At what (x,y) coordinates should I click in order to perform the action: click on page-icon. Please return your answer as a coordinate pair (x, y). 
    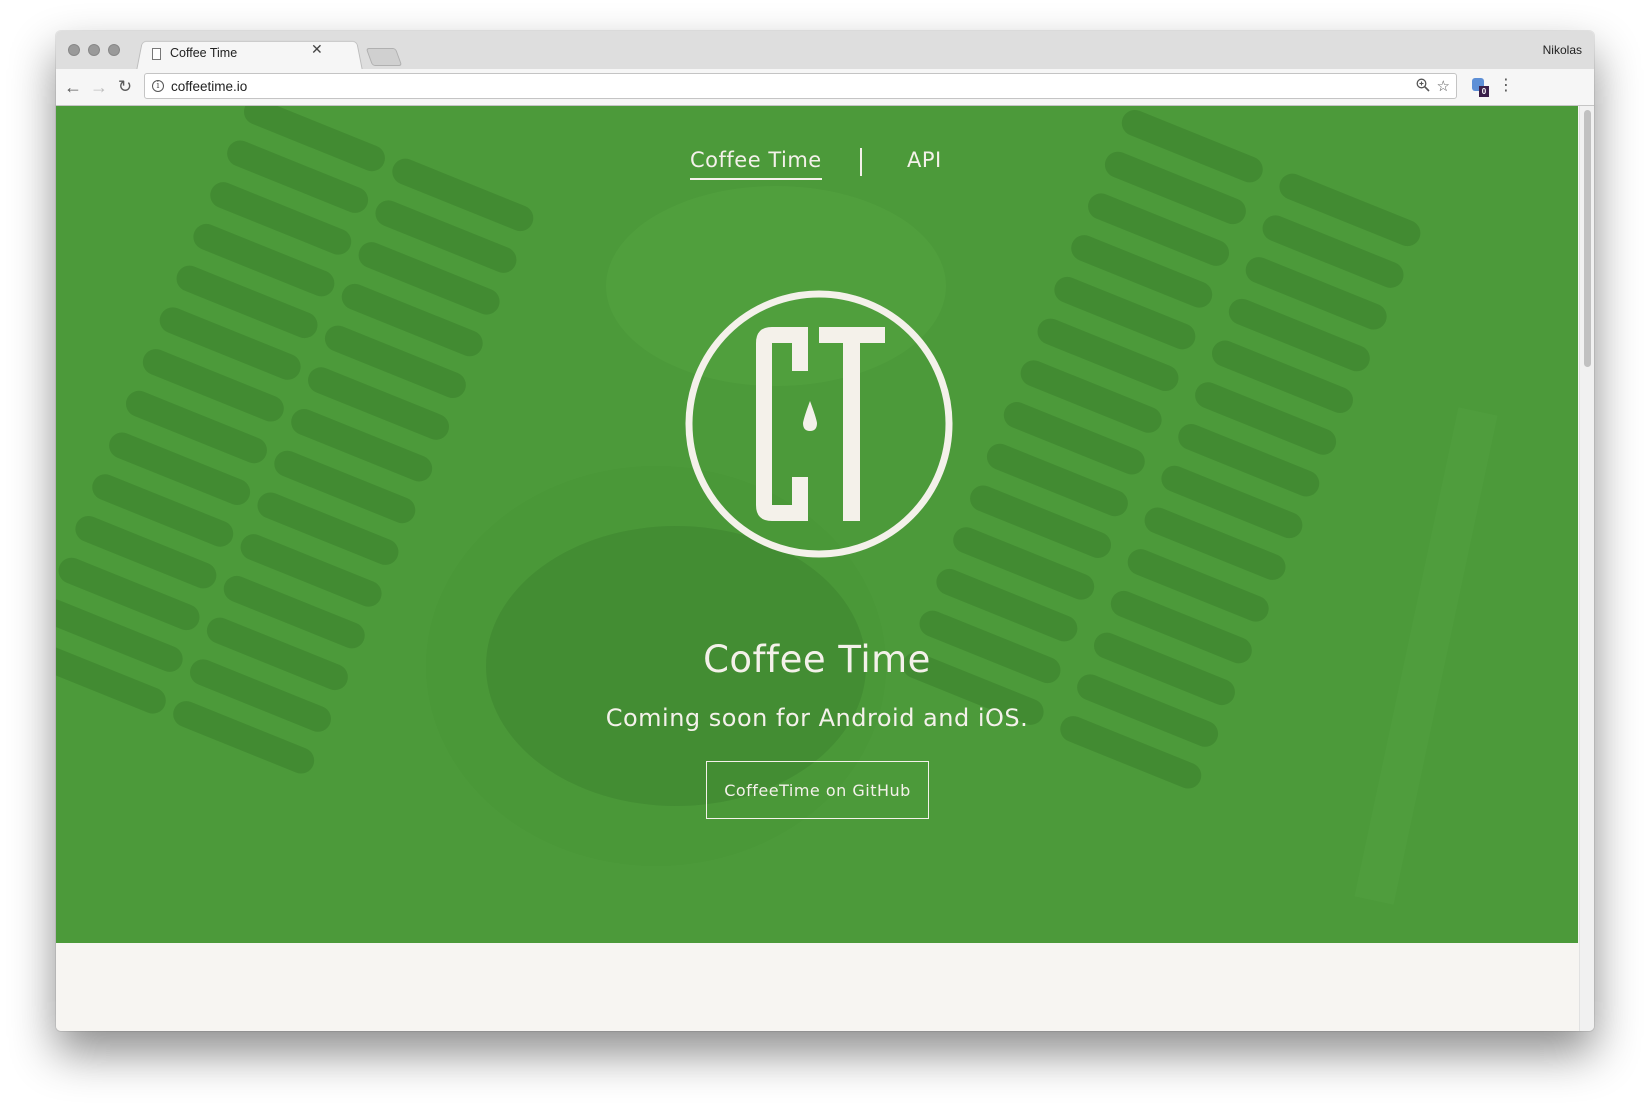
    Looking at the image, I should click on (156, 54).